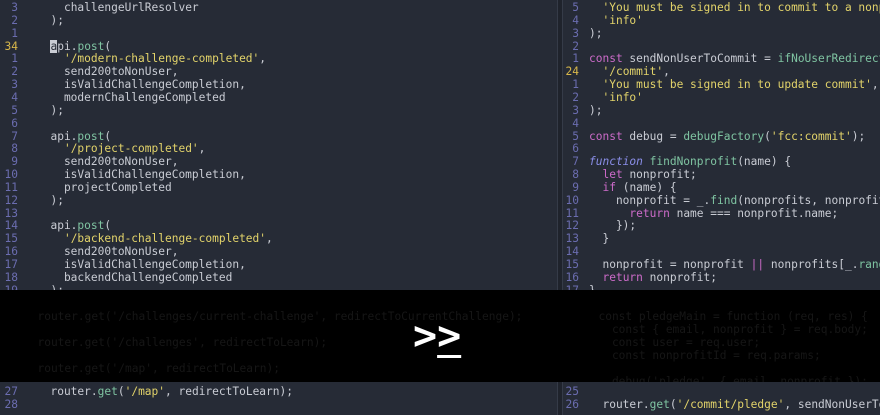 This screenshot has width=880, height=415. What do you see at coordinates (721, 187) in the screenshot?
I see `code-line: 9 if (name) {` at bounding box center [721, 187].